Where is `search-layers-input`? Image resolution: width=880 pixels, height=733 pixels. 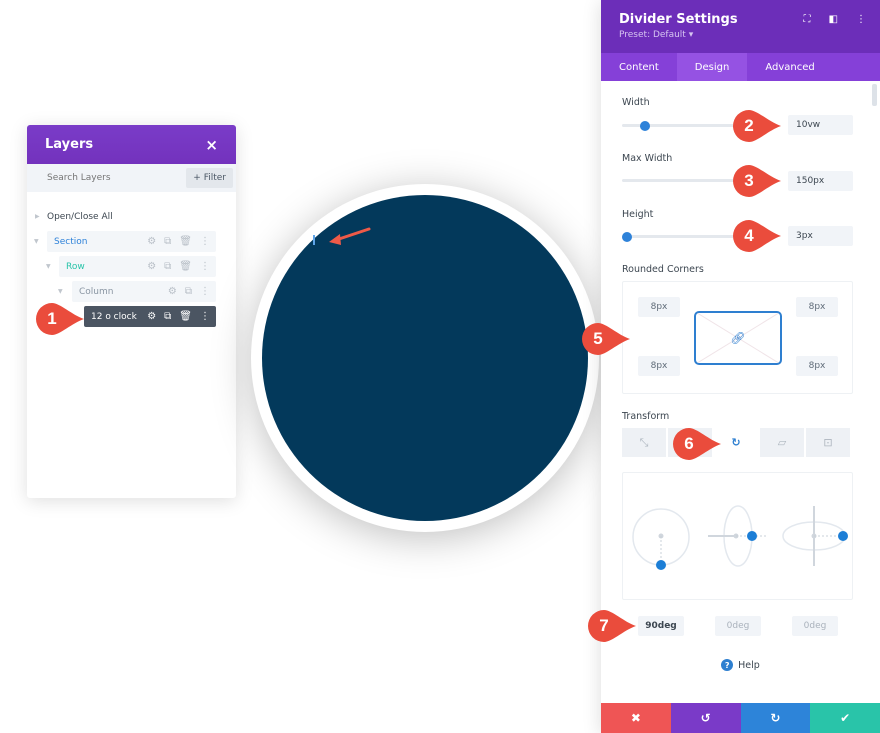 search-layers-input is located at coordinates (107, 178).